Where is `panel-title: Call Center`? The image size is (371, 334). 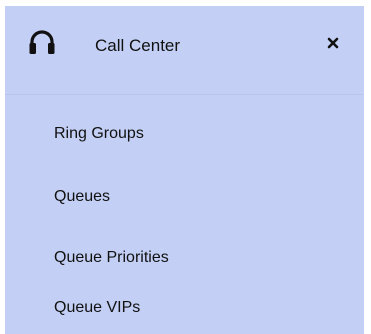 panel-title: Call Center is located at coordinates (138, 45).